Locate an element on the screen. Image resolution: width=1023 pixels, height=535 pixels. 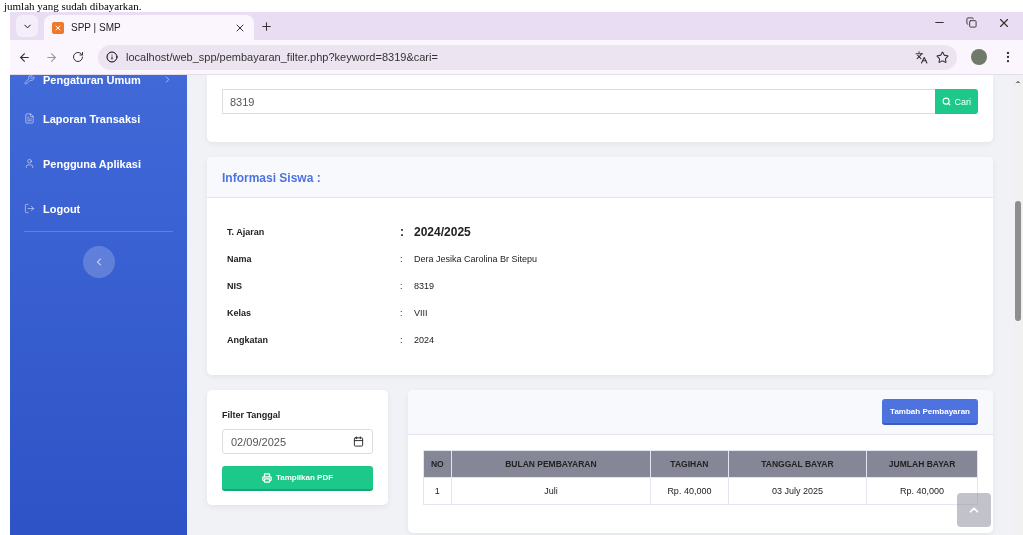
scroll-up-icon is located at coordinates (1018, 82).